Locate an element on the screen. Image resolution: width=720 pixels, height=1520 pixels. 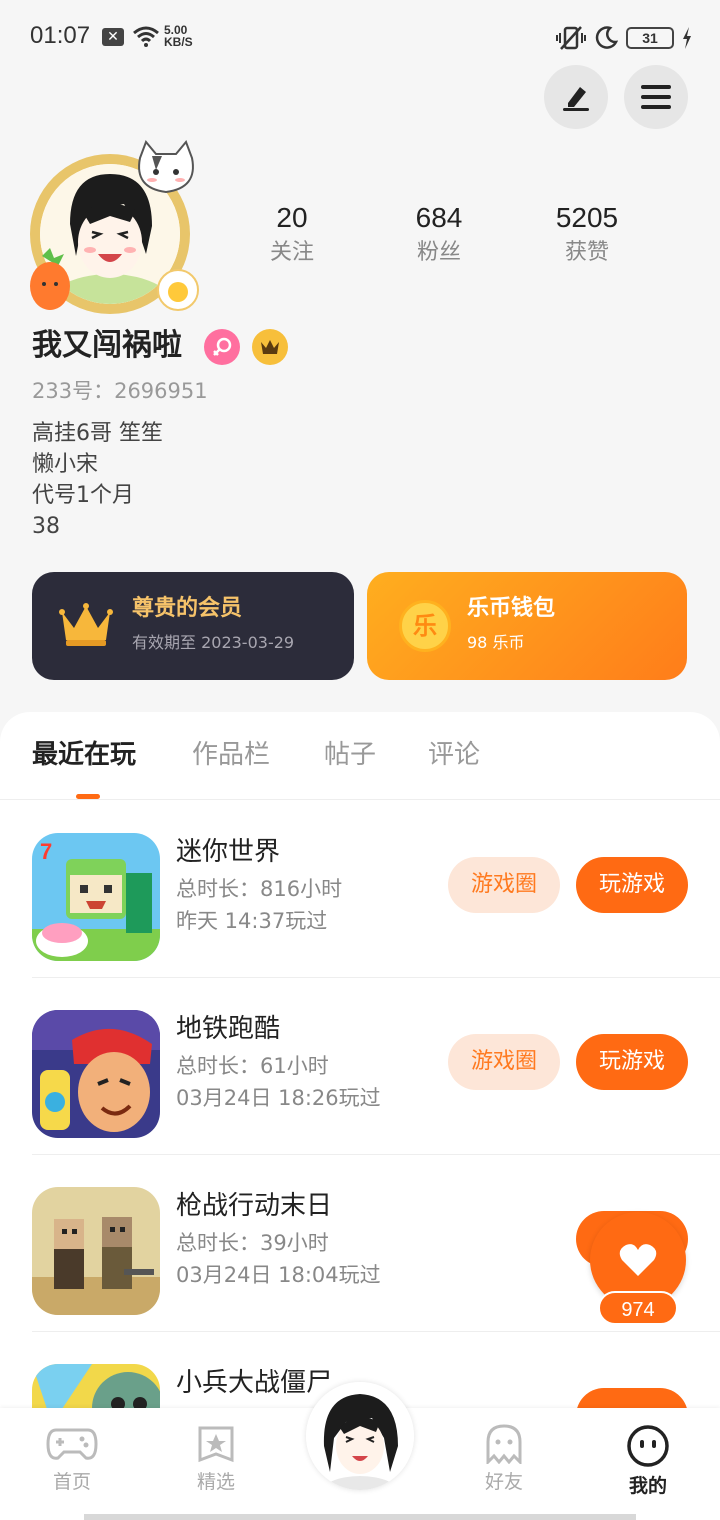
stat-label: 获赞 is located at coordinates (586, 252).